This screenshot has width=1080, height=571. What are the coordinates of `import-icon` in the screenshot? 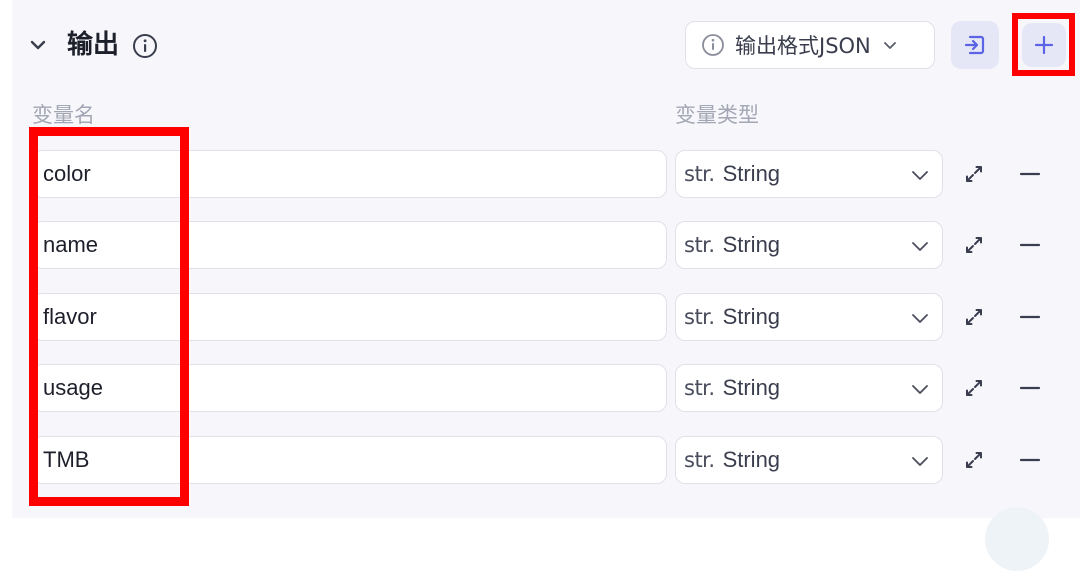 It's located at (974, 45).